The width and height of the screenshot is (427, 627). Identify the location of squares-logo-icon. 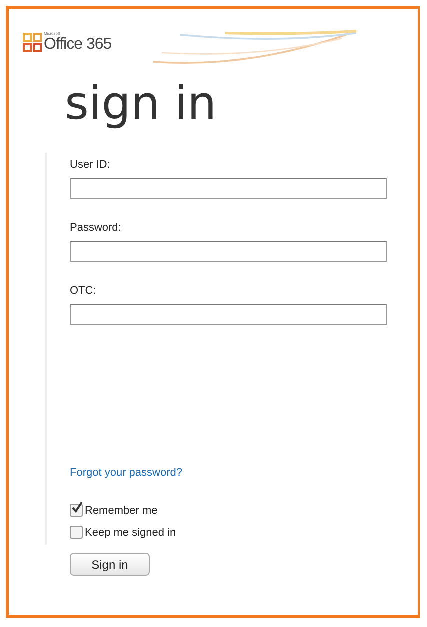
(33, 43).